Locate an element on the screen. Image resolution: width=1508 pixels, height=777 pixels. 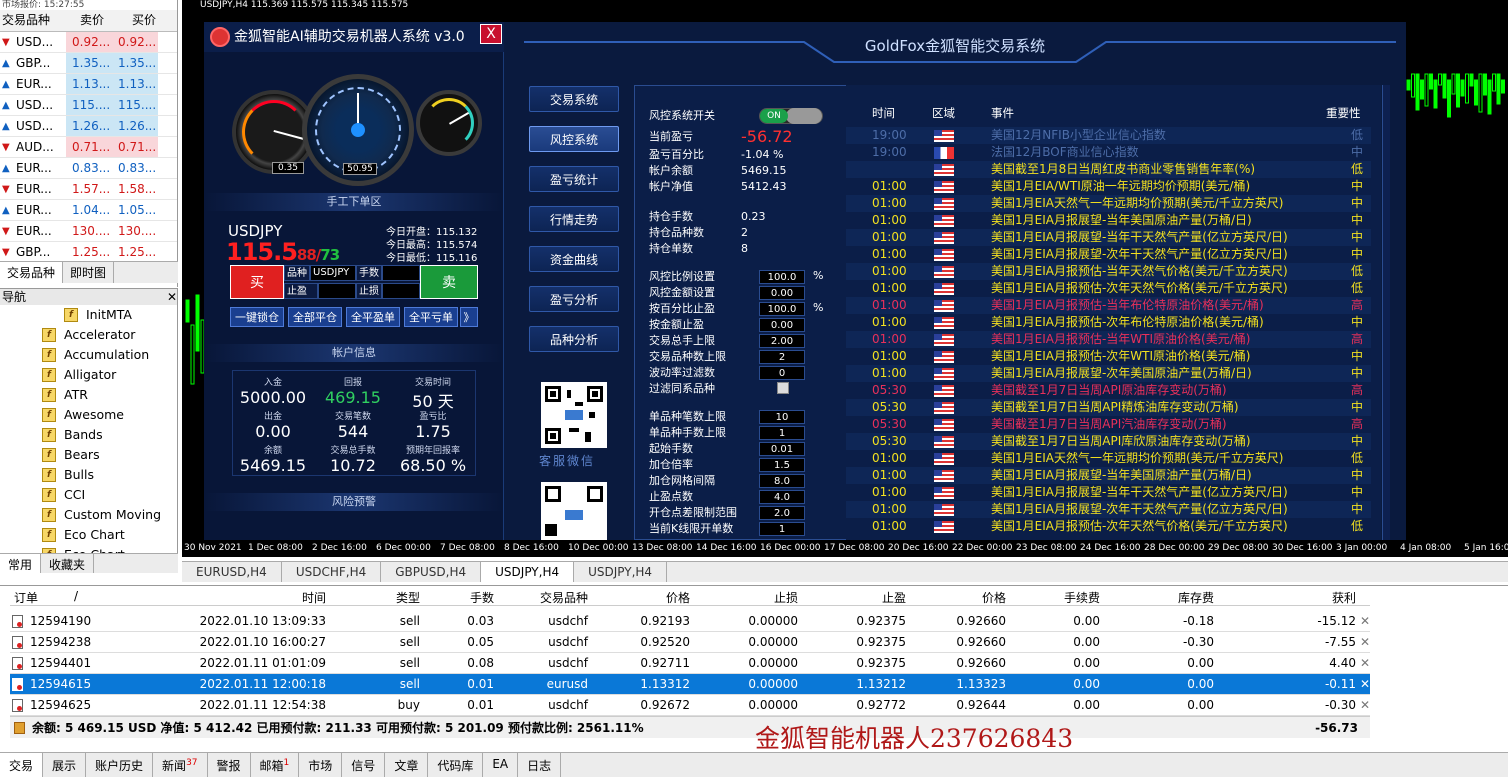
col-bid: 卖价 is located at coordinates (92, 20).